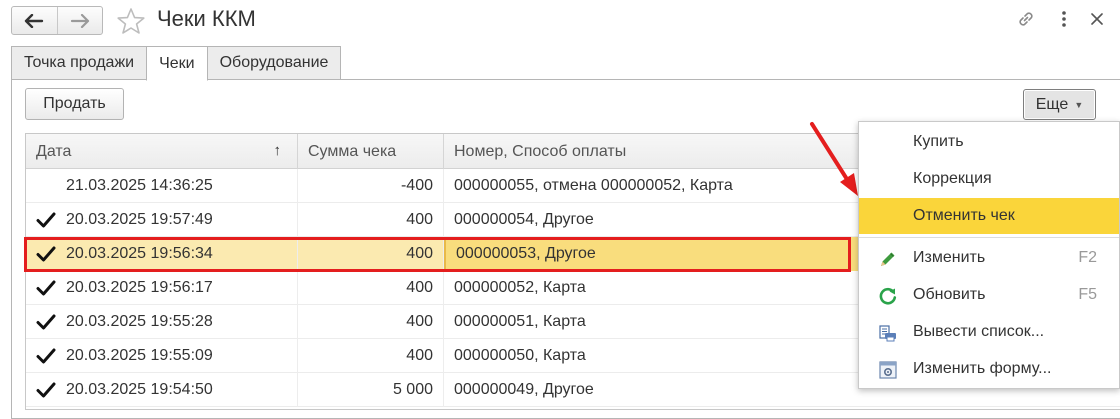 This screenshot has width=1120, height=419. What do you see at coordinates (371, 151) in the screenshot?
I see `column-header-sum: Сумма чека` at bounding box center [371, 151].